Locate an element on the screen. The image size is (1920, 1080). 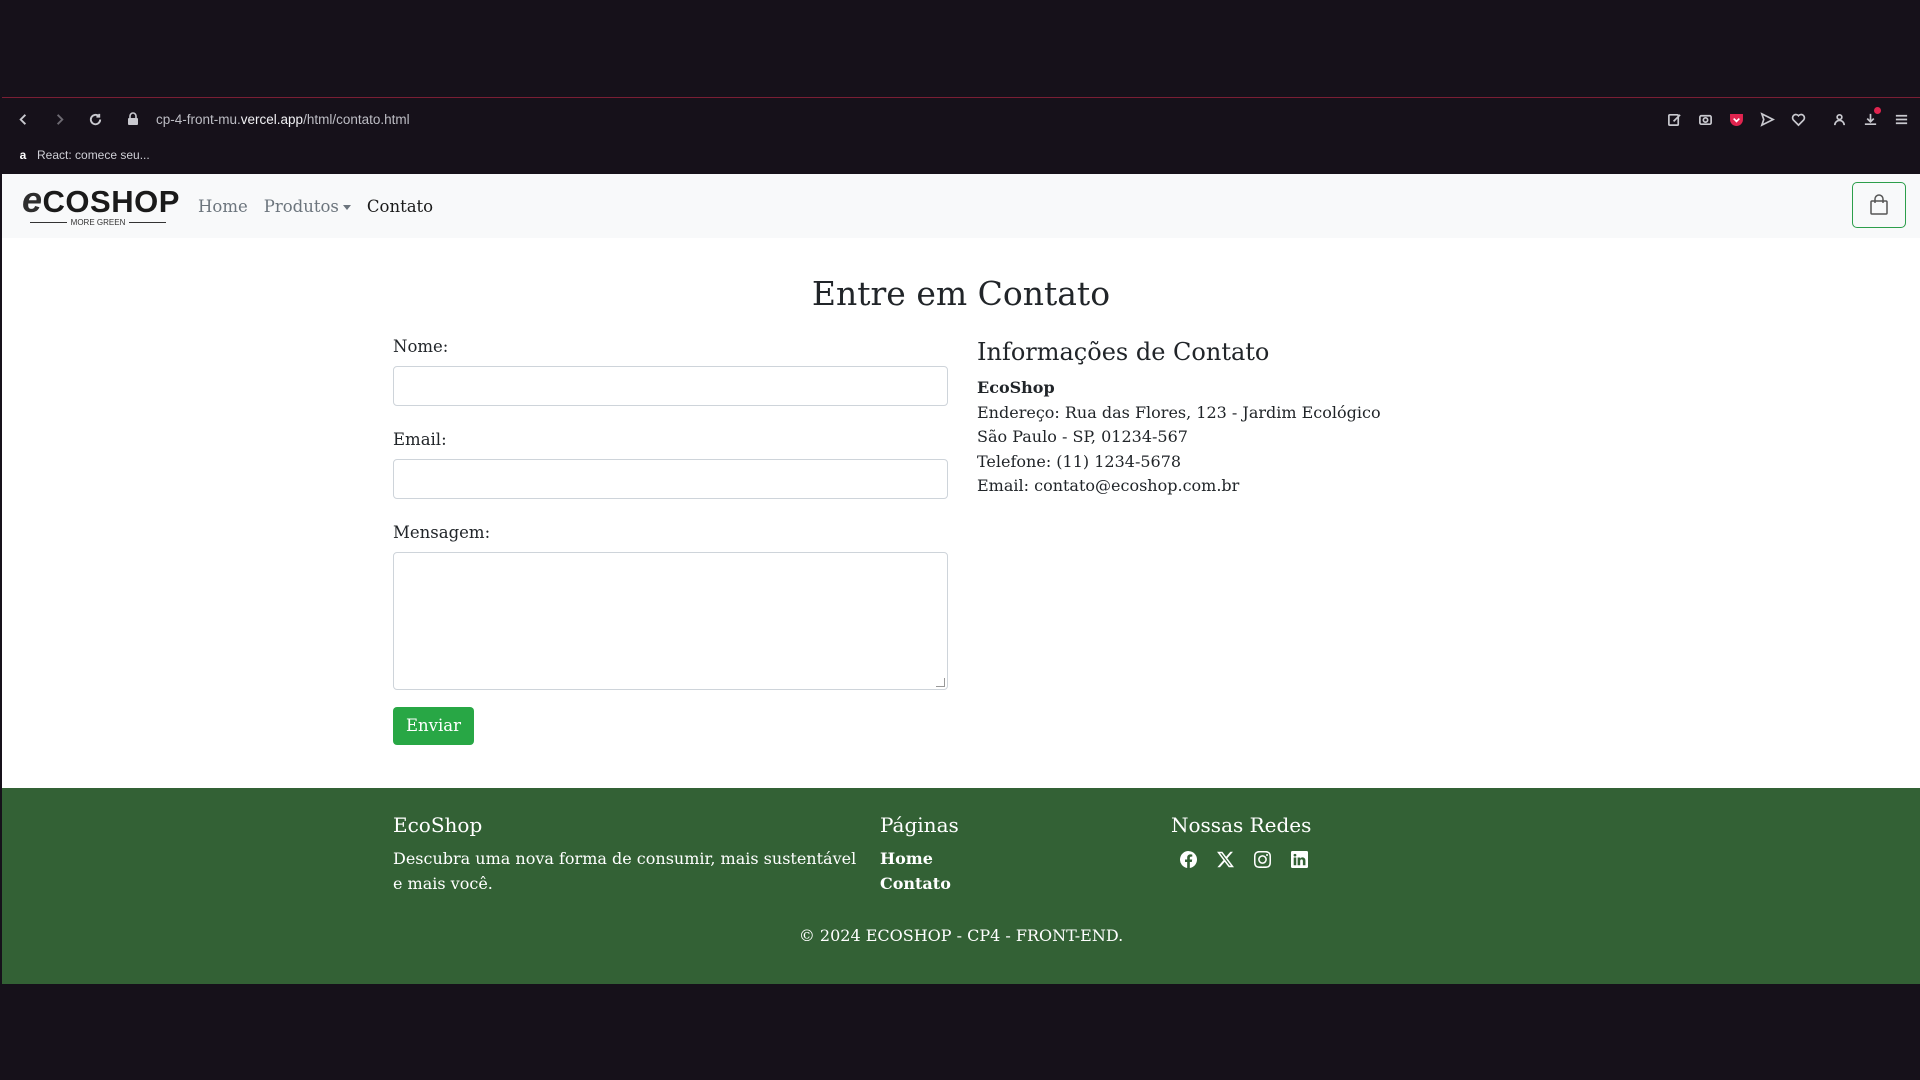
linkedin-icon is located at coordinates (1299, 859).